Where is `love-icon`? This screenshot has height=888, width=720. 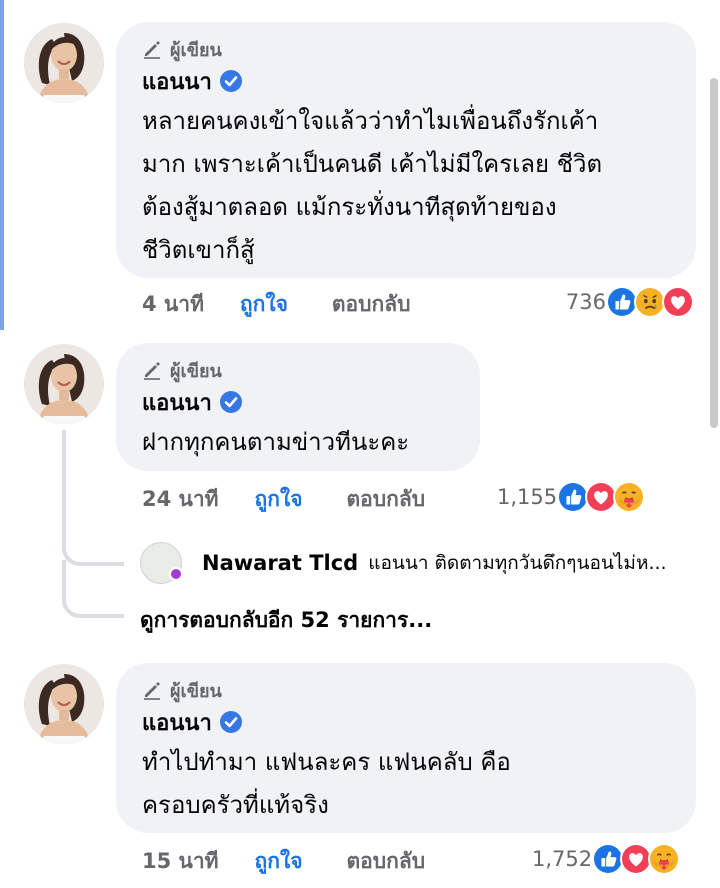
love-icon is located at coordinates (678, 302).